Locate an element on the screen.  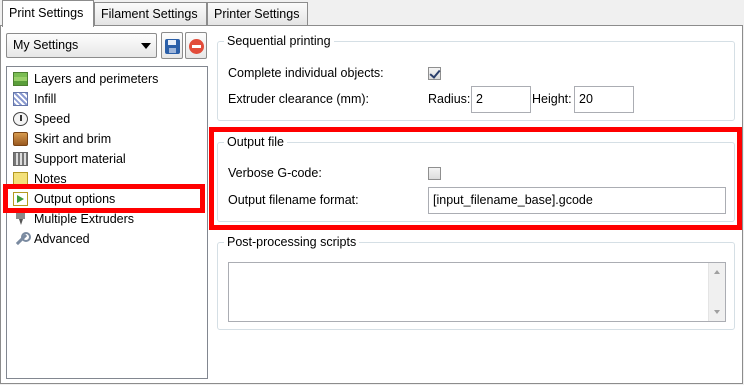
post-processing-title: Post-processing scripts is located at coordinates (292, 242).